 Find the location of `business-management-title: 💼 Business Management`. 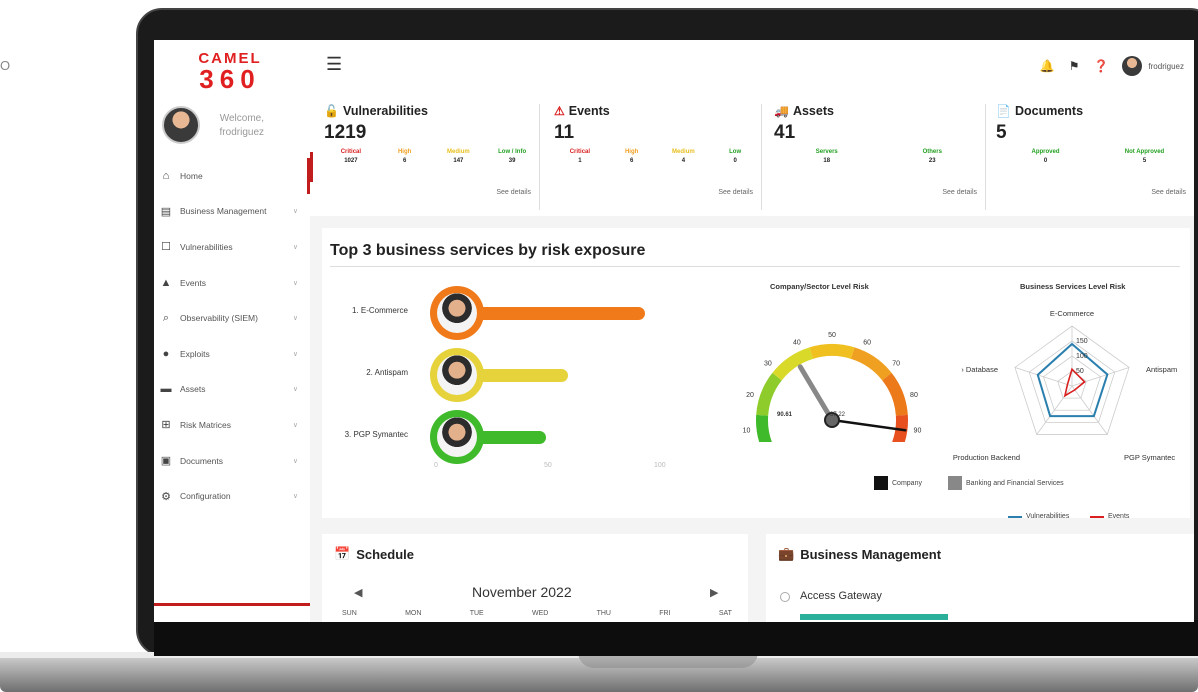

business-management-title: 💼 Business Management is located at coordinates (859, 554).